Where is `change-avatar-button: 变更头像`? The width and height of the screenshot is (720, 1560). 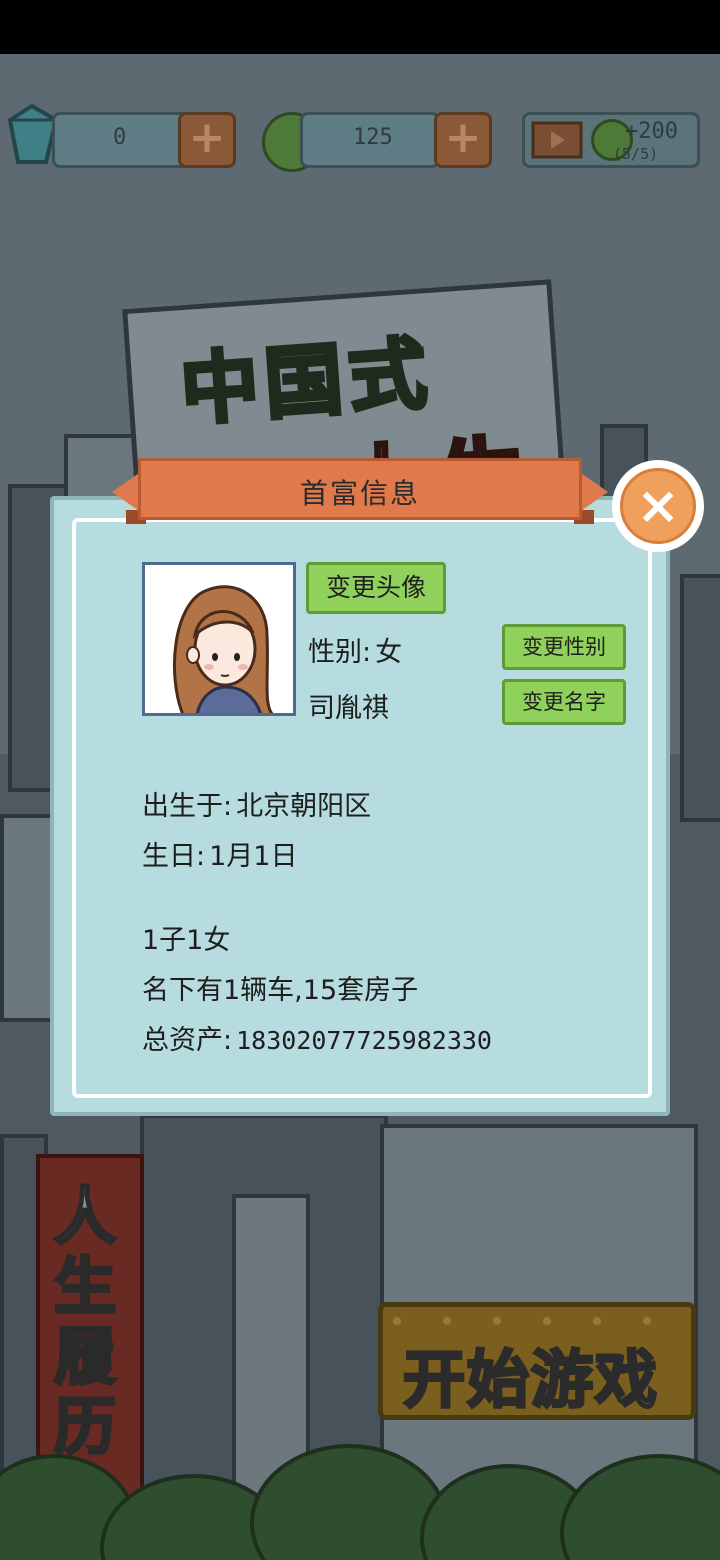 change-avatar-button: 变更头像 is located at coordinates (376, 588).